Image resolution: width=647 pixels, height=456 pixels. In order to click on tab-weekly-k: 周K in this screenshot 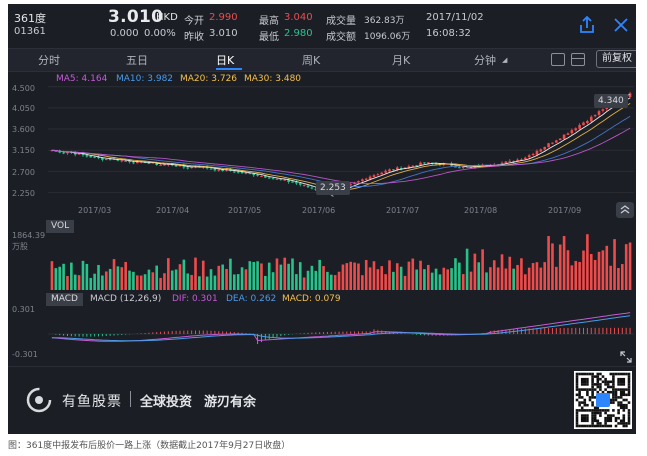, I will do `click(311, 60)`.